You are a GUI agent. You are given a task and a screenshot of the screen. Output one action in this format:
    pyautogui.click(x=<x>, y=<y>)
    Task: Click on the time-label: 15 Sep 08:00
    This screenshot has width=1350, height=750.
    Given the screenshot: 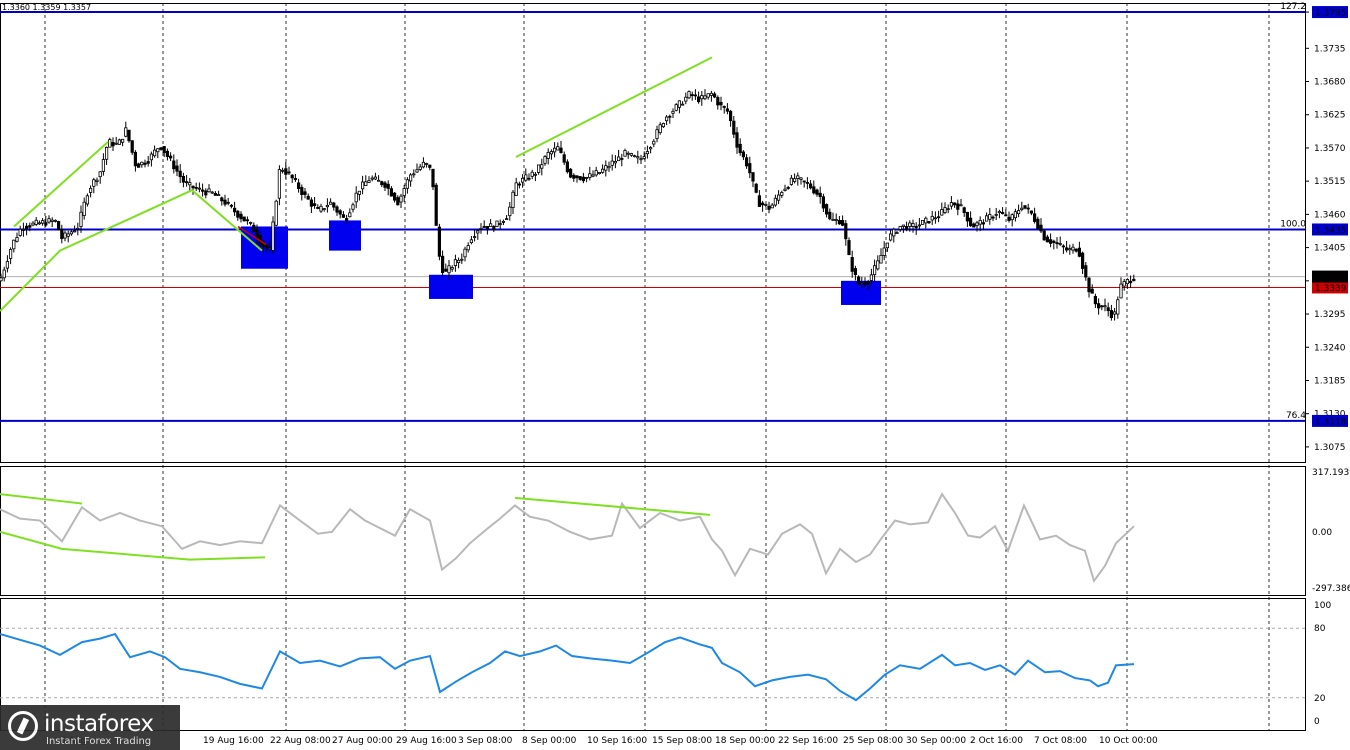 What is the action you would take?
    pyautogui.click(x=682, y=741)
    